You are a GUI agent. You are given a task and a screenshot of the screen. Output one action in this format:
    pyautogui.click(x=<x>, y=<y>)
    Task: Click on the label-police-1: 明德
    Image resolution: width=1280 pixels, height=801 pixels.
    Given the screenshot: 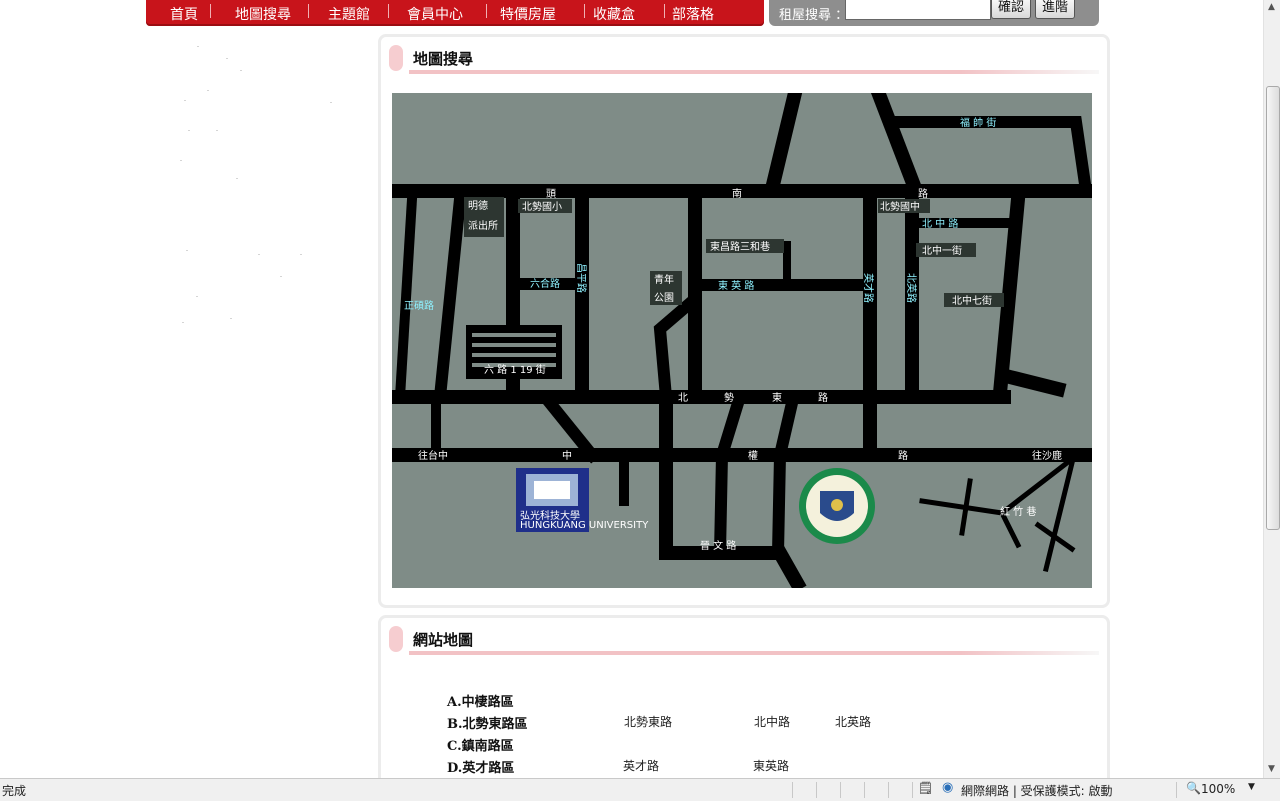 What is the action you would take?
    pyautogui.click(x=478, y=205)
    